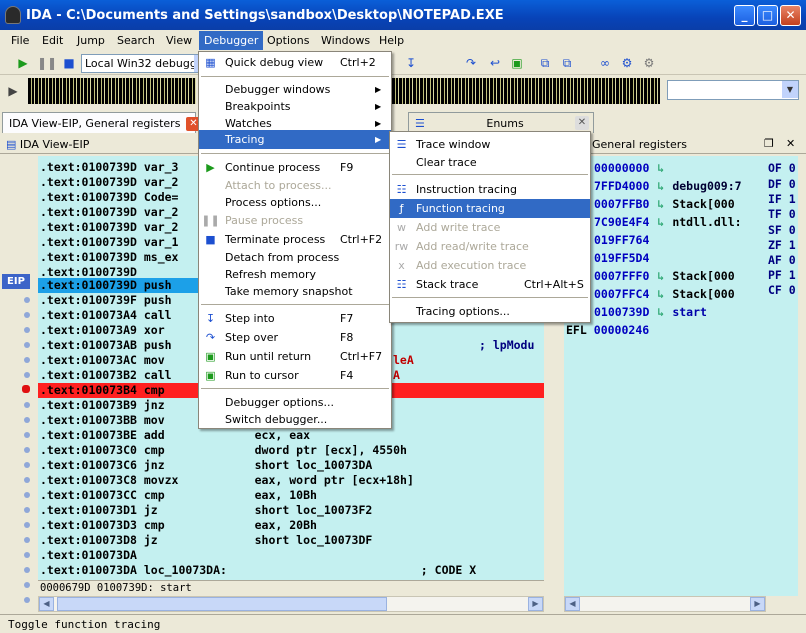  What do you see at coordinates (101, 122) in the screenshot?
I see `tab-ida-view: IDA View-EIP, General registers ✕` at bounding box center [101, 122].